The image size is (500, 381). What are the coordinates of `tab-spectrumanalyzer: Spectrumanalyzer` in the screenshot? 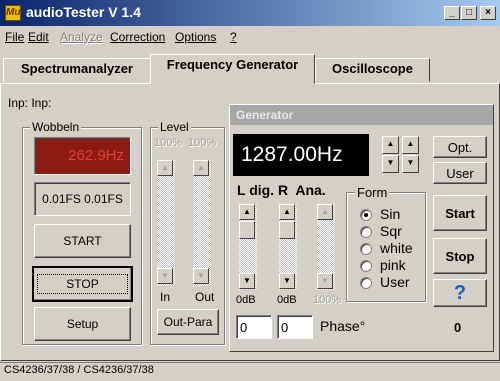 It's located at (77, 70).